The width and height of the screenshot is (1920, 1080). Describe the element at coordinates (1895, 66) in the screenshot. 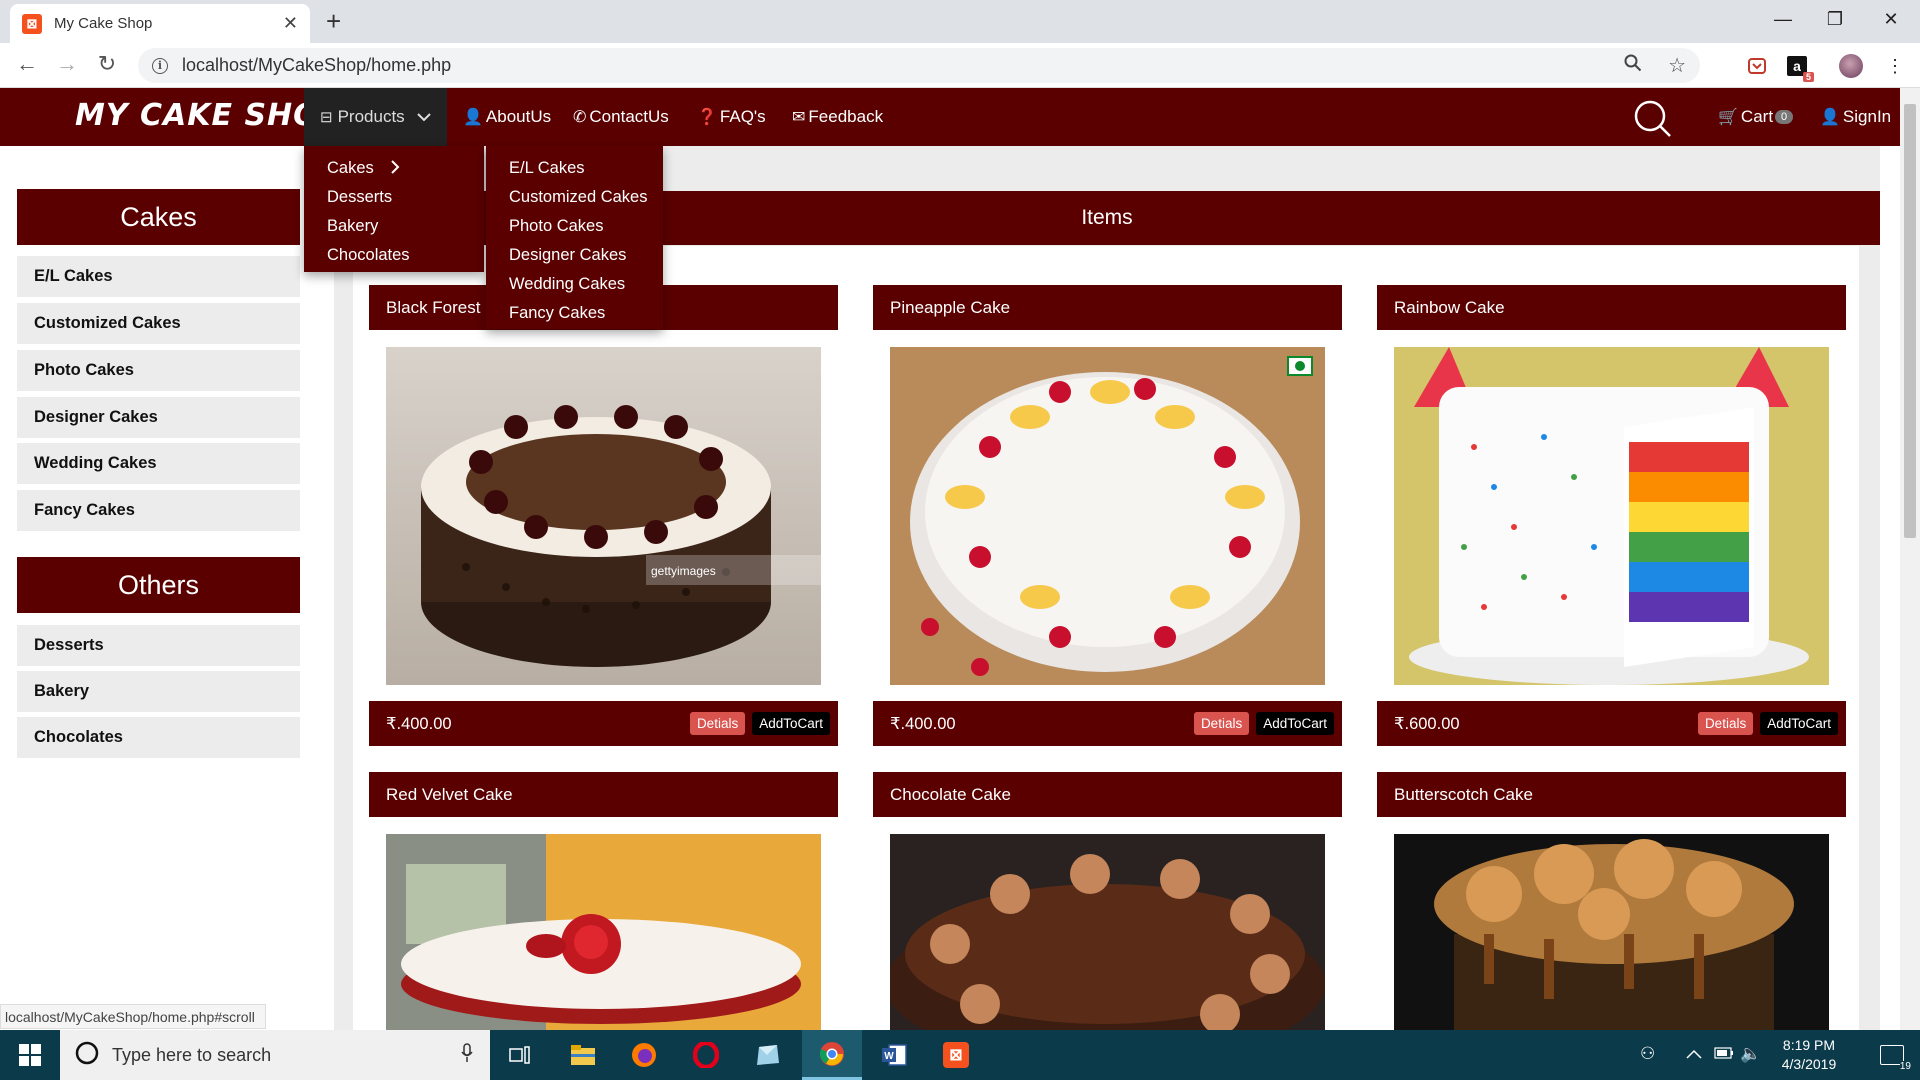

I see `browser-menu-icon: ⋮` at that location.